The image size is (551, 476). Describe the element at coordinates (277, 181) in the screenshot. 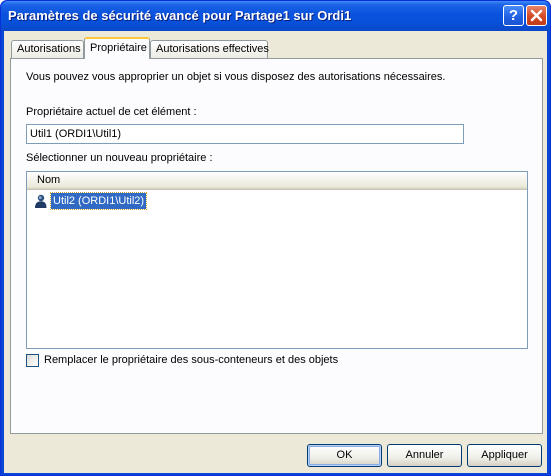

I see `list-column-header: Nom` at that location.